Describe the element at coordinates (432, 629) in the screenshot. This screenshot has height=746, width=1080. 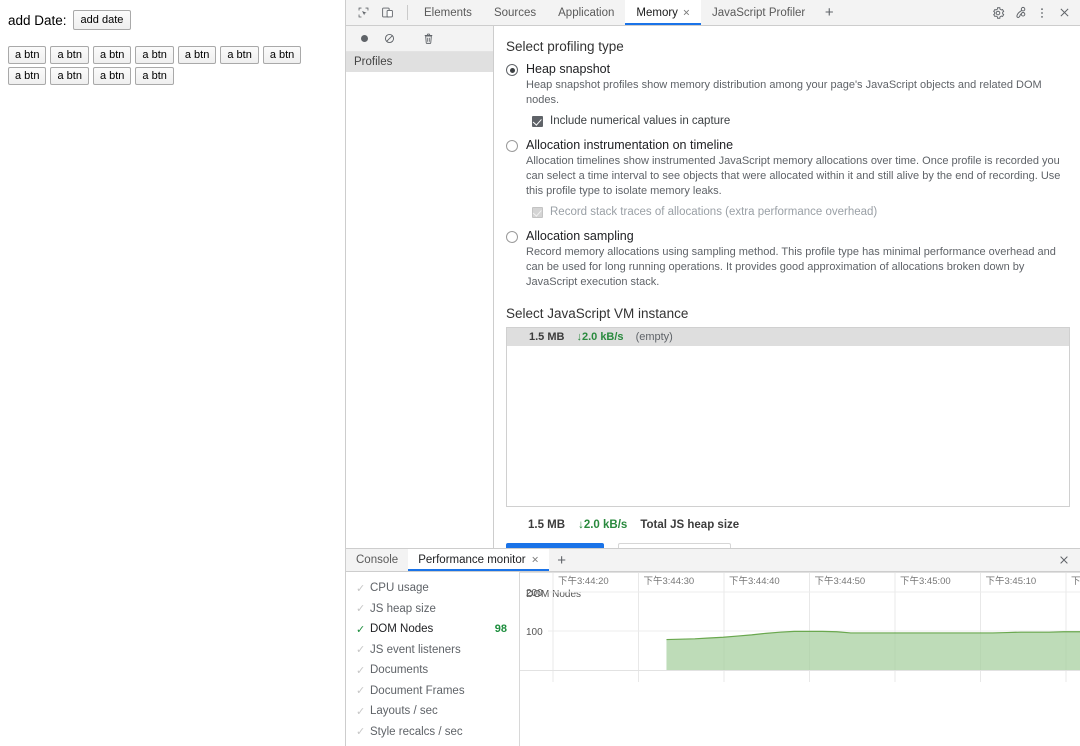
I see `metric-dom-nodes: ✓ DOM Nodes 98` at that location.